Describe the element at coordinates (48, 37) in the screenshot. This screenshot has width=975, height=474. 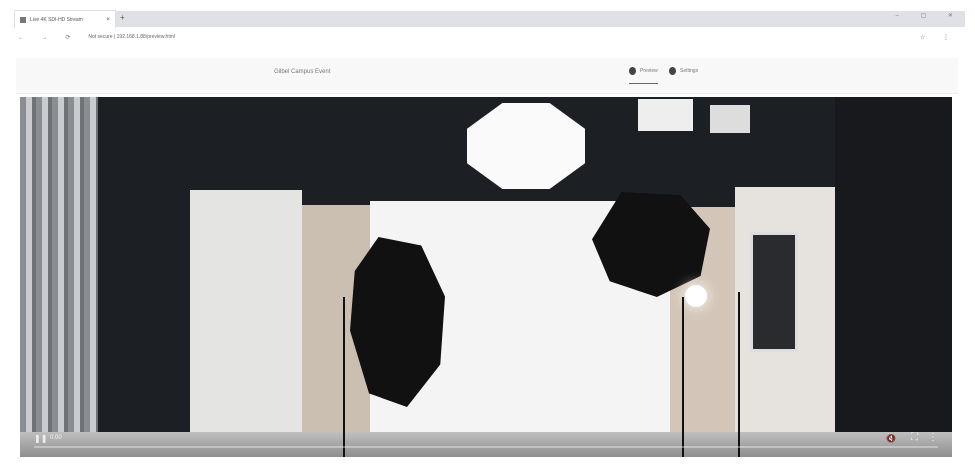
I see `nav-buttons: ← → ⟳` at that location.